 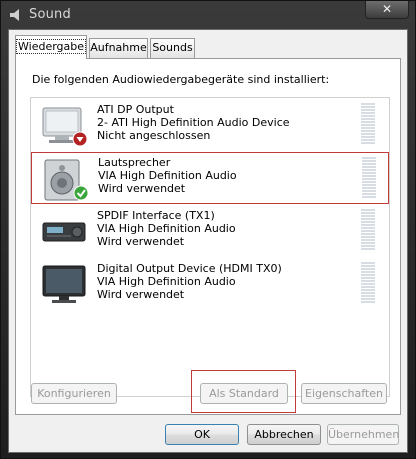 I want to click on tab-wiedergabe: Wiedergabe, so click(x=51, y=47).